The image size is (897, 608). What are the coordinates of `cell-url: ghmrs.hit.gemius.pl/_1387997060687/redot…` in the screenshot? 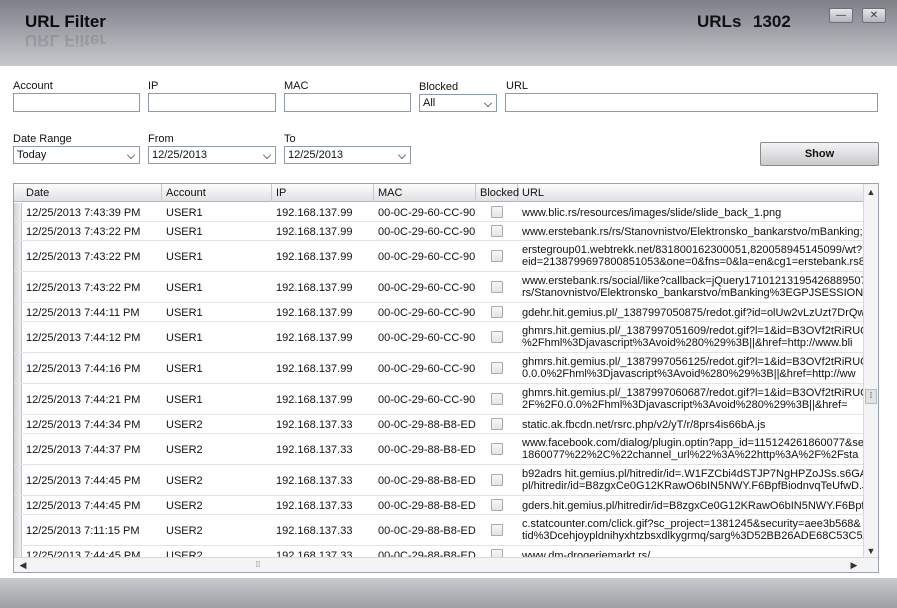 It's located at (691, 401).